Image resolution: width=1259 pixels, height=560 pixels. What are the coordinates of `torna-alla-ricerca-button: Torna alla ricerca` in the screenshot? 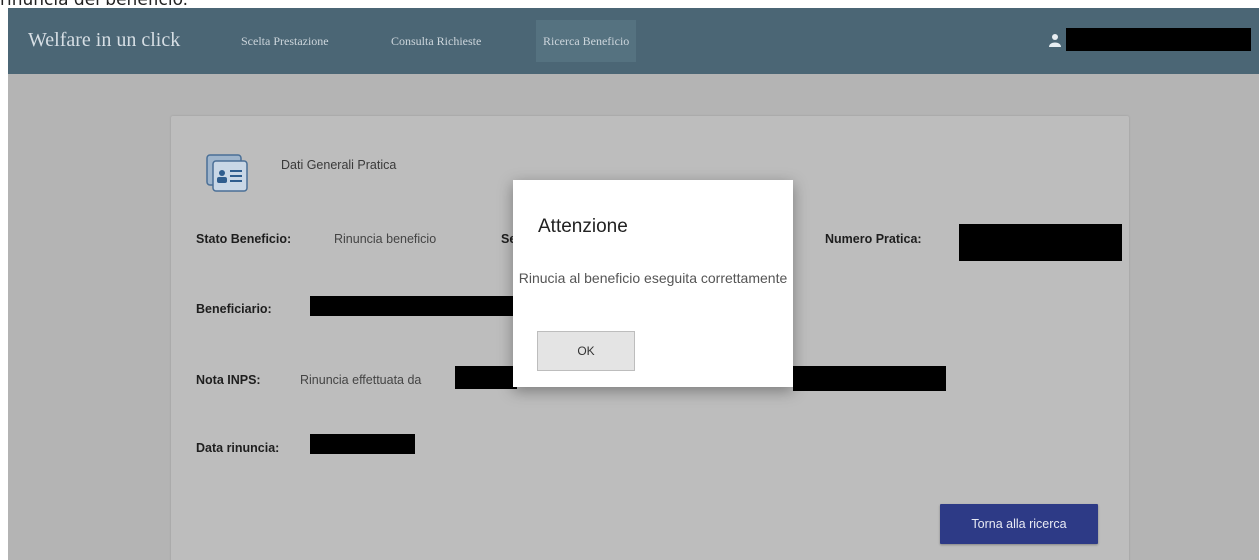 It's located at (1019, 524).